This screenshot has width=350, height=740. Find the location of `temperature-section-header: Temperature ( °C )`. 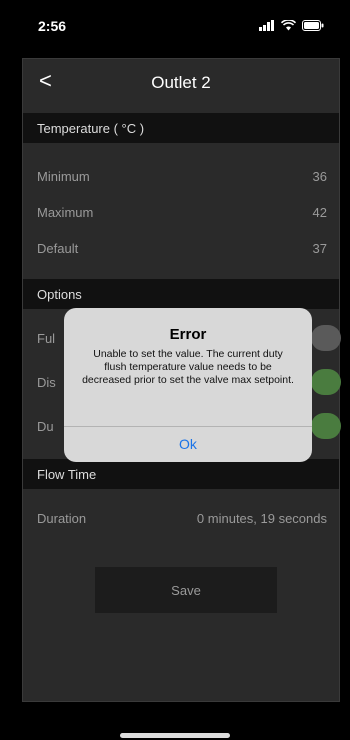

temperature-section-header: Temperature ( °C ) is located at coordinates (181, 128).